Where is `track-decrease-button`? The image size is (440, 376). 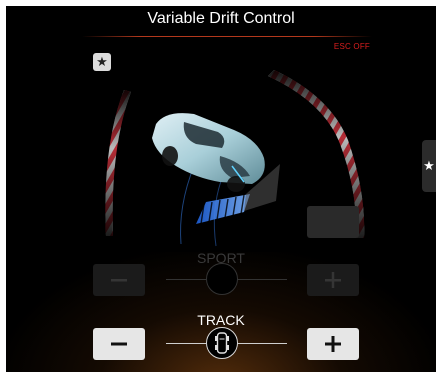
track-decrease-button is located at coordinates (119, 344).